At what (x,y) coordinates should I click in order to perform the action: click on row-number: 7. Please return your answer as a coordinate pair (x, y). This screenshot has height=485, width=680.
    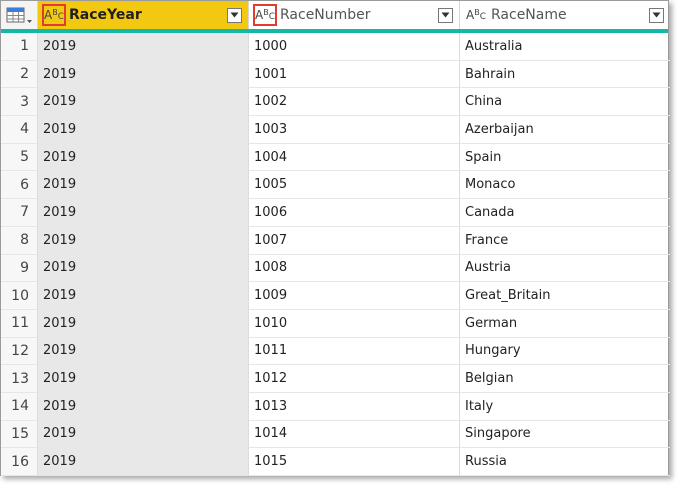
    Looking at the image, I should click on (19, 213).